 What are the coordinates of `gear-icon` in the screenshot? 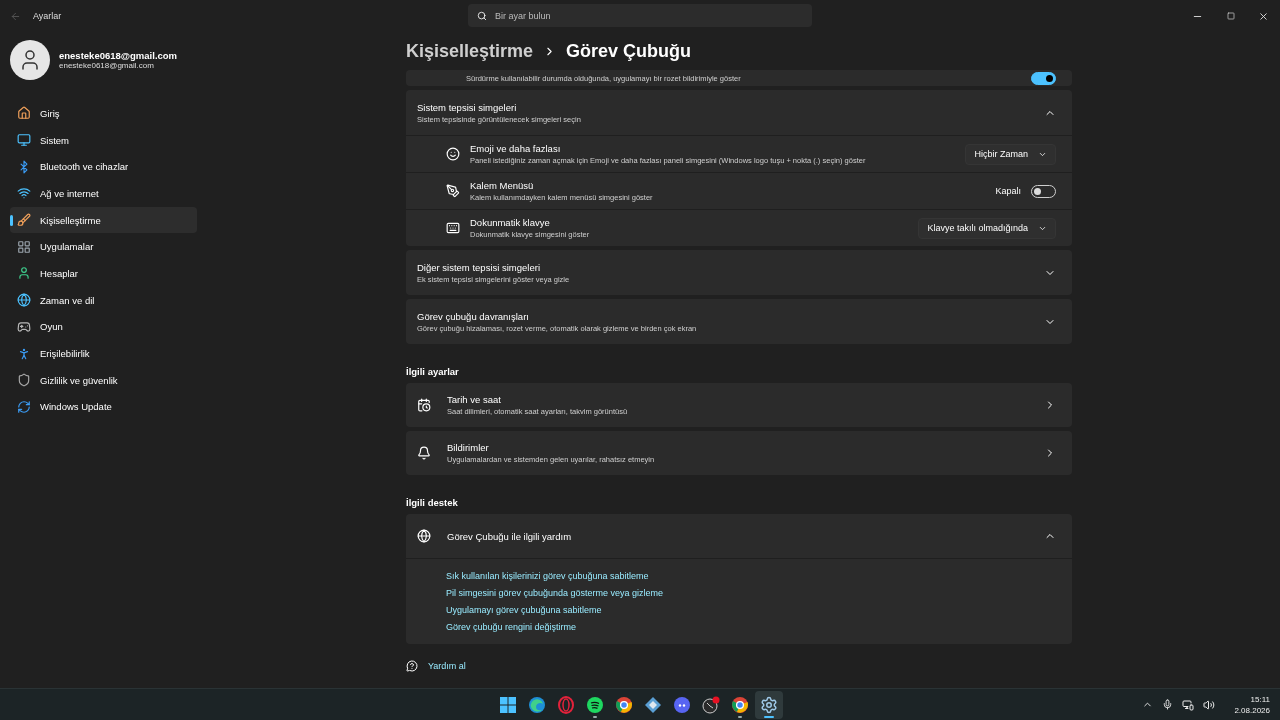 It's located at (769, 705).